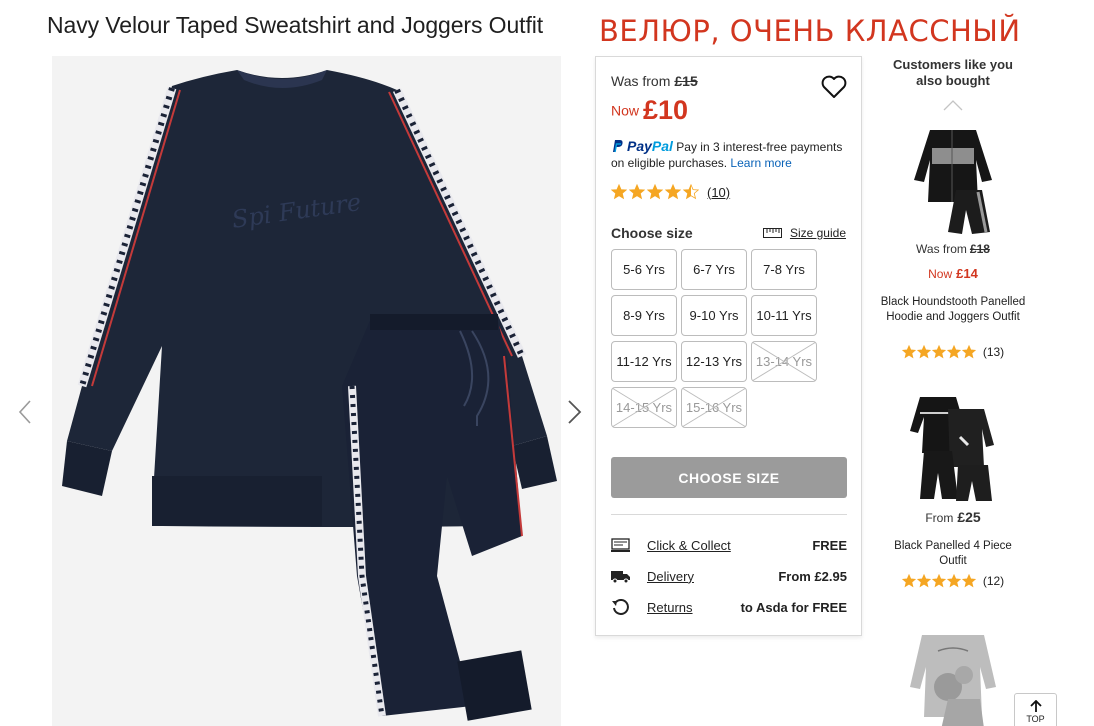  Describe the element at coordinates (953, 104) in the screenshot. I see `carousel-up-chevron-icon` at that location.